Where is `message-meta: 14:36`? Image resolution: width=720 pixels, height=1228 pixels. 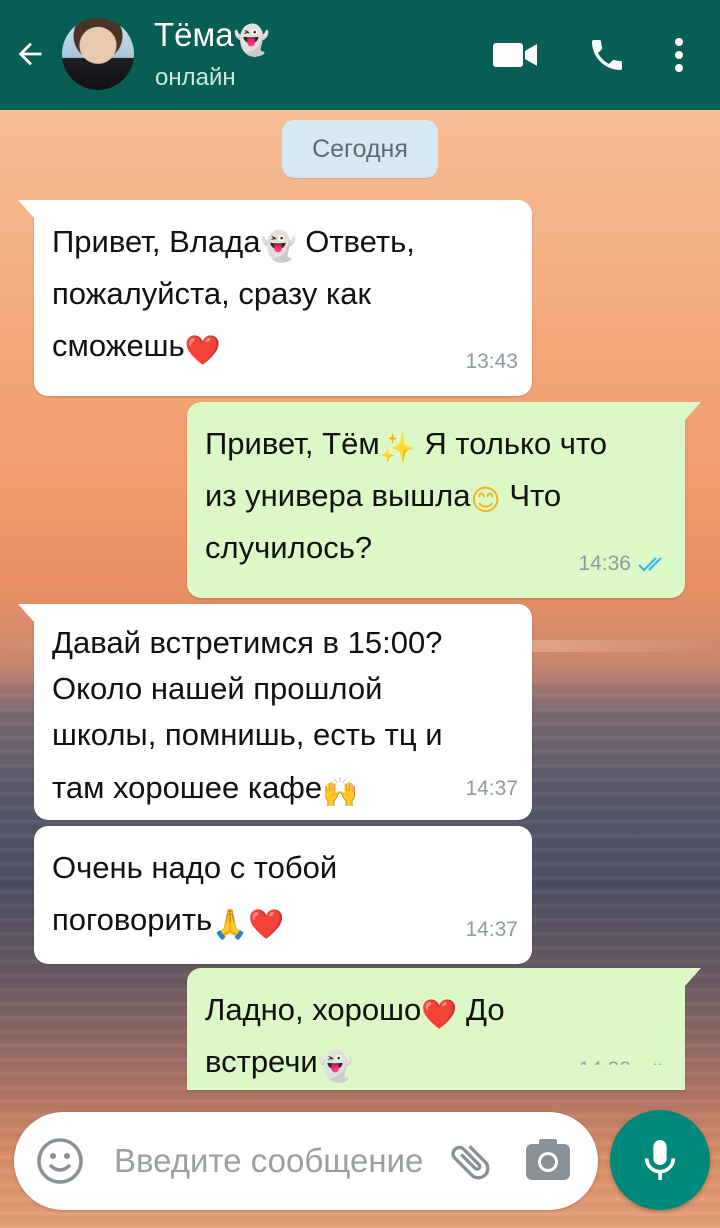
message-meta: 14:36 is located at coordinates (624, 564).